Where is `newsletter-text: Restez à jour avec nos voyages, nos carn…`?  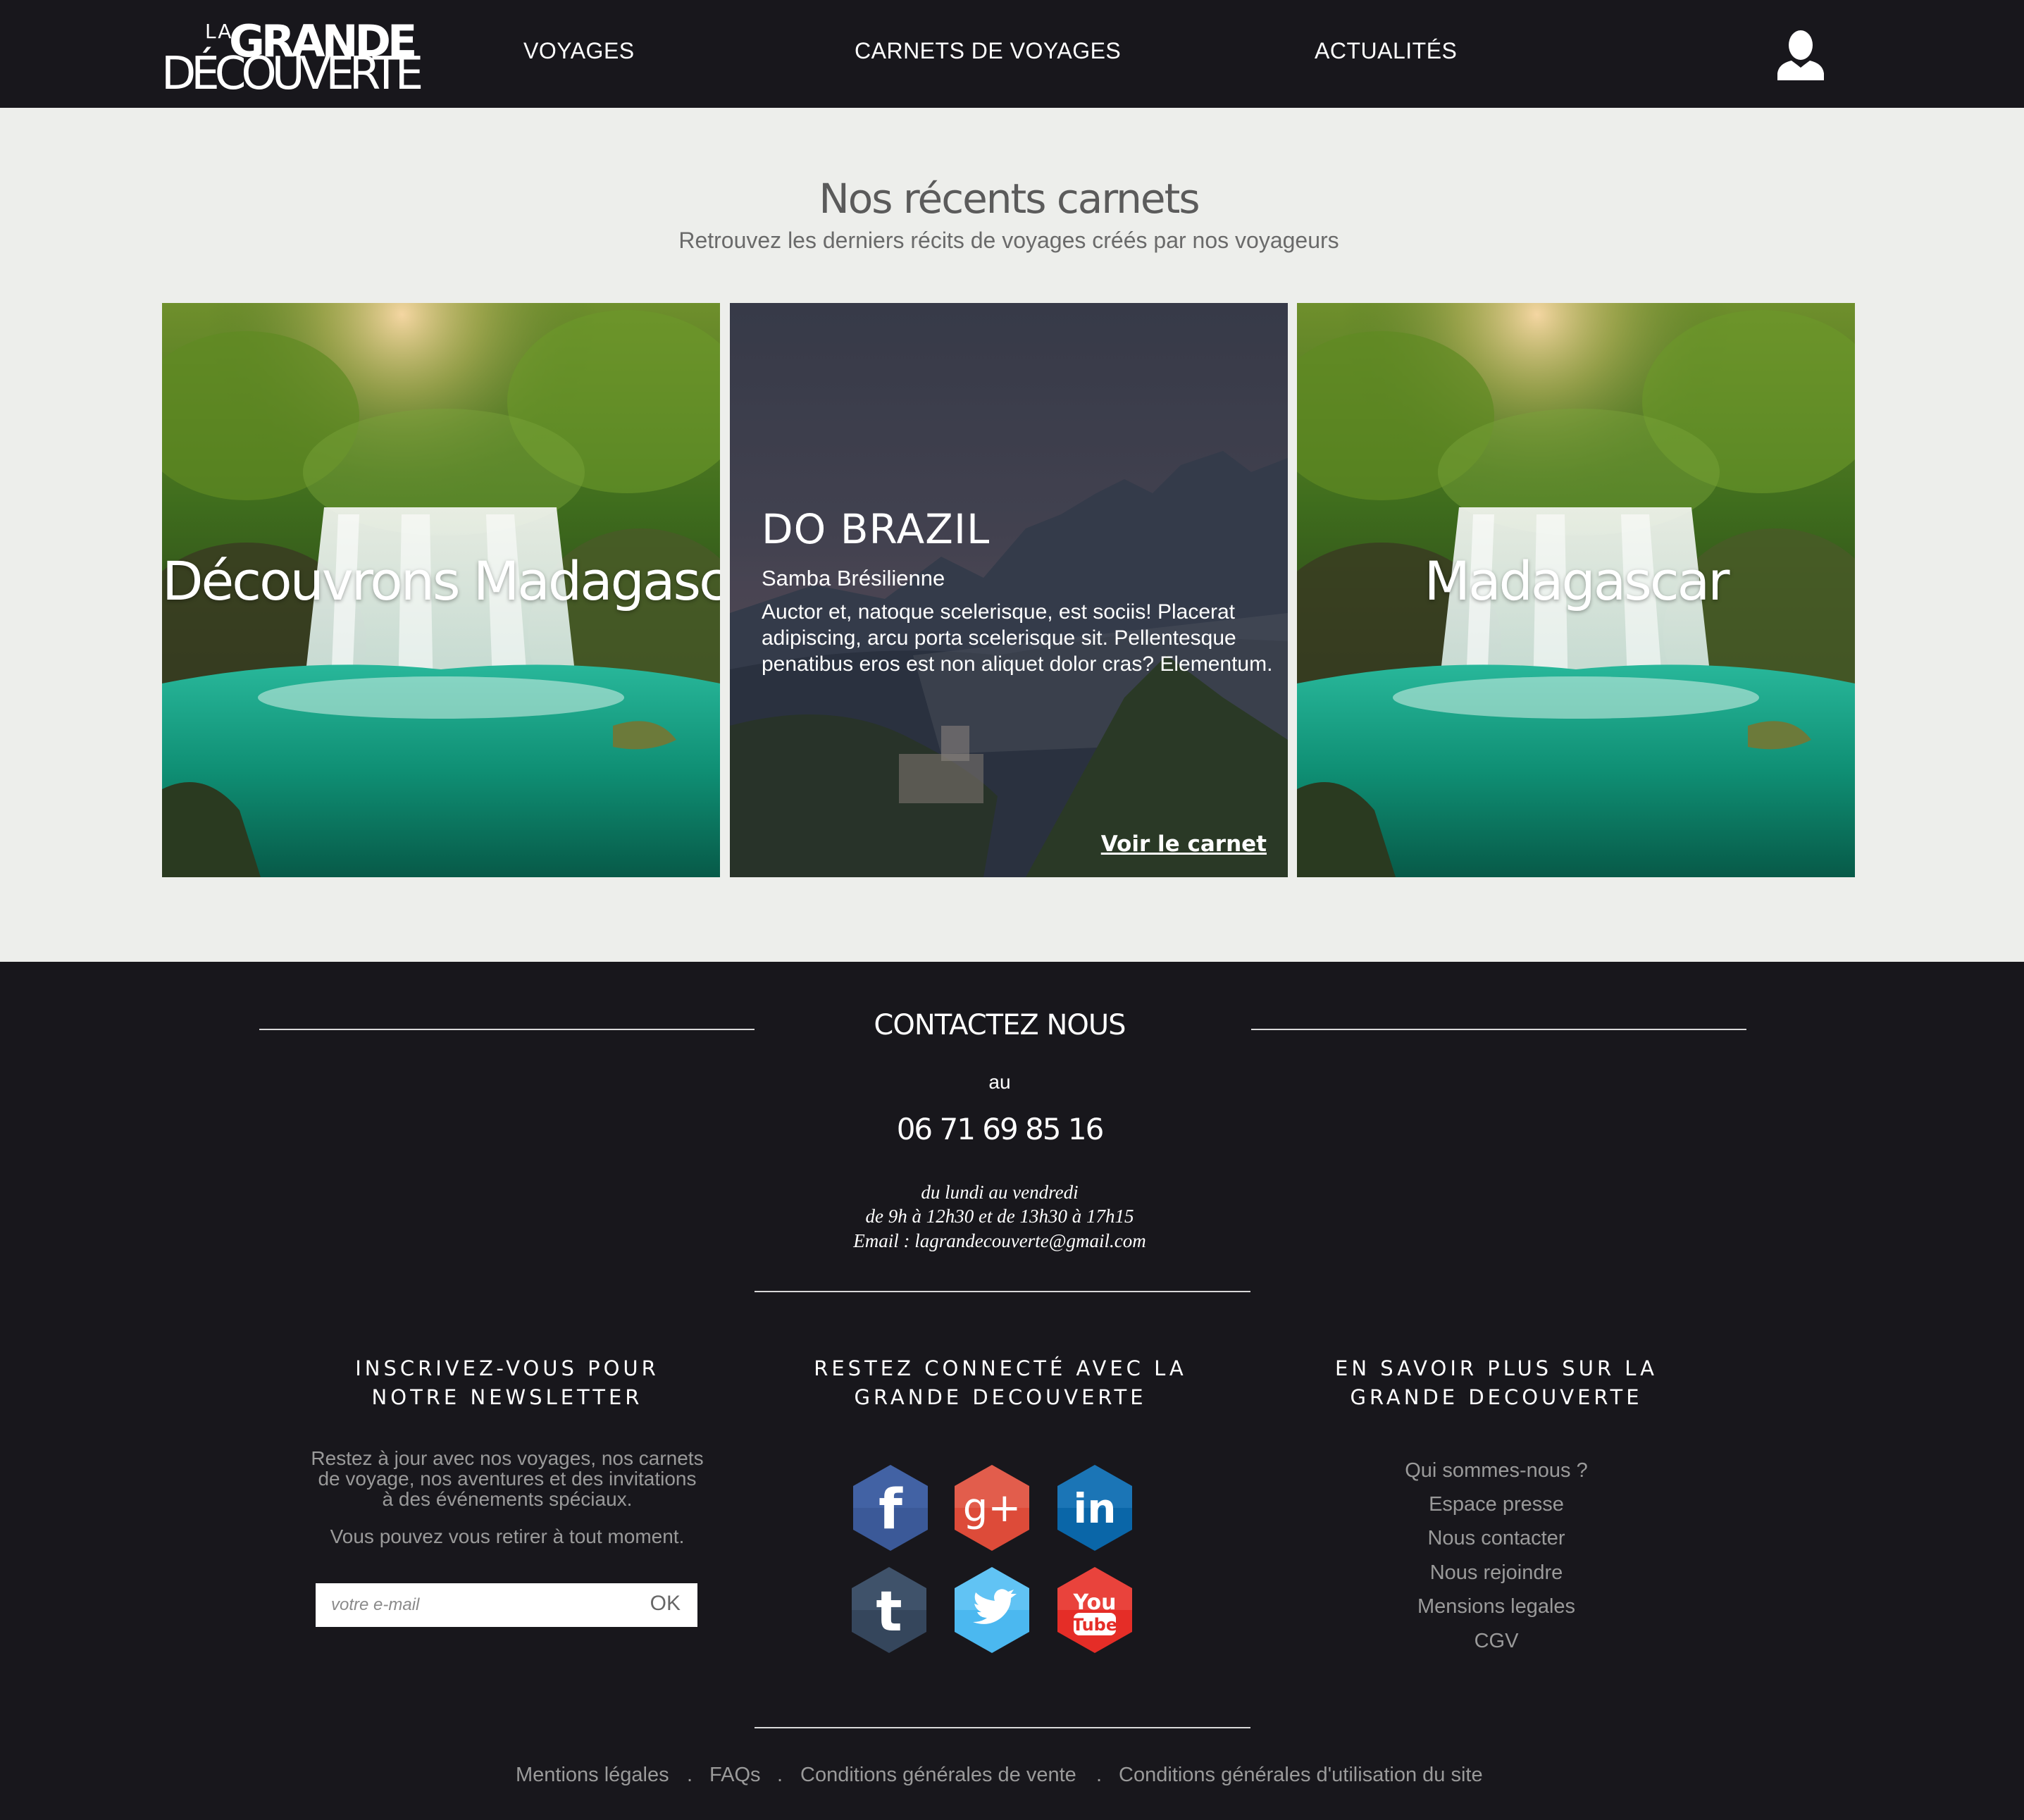 newsletter-text: Restez à jour avec nos voyages, nos carn… is located at coordinates (507, 1478).